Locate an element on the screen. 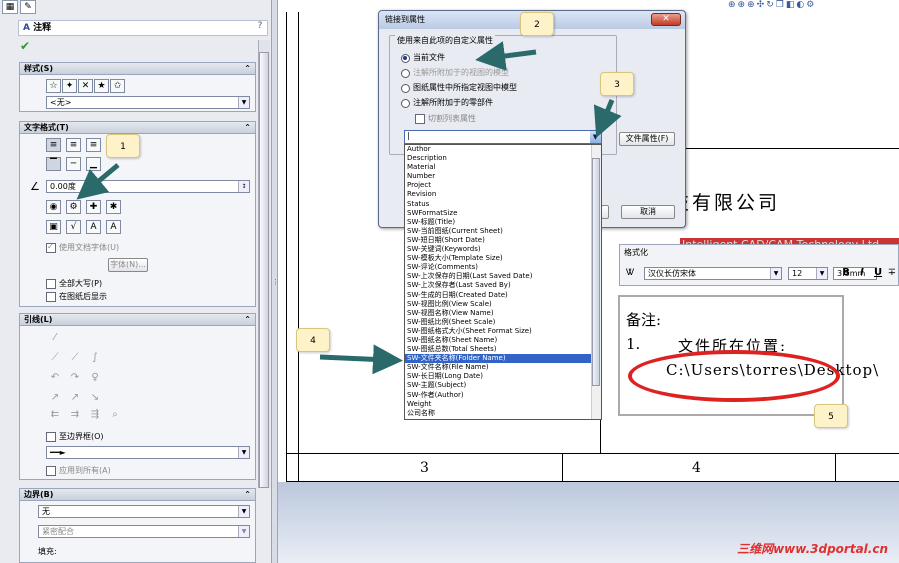  leader-attach-b-icon: ⇉ is located at coordinates (75, 415).